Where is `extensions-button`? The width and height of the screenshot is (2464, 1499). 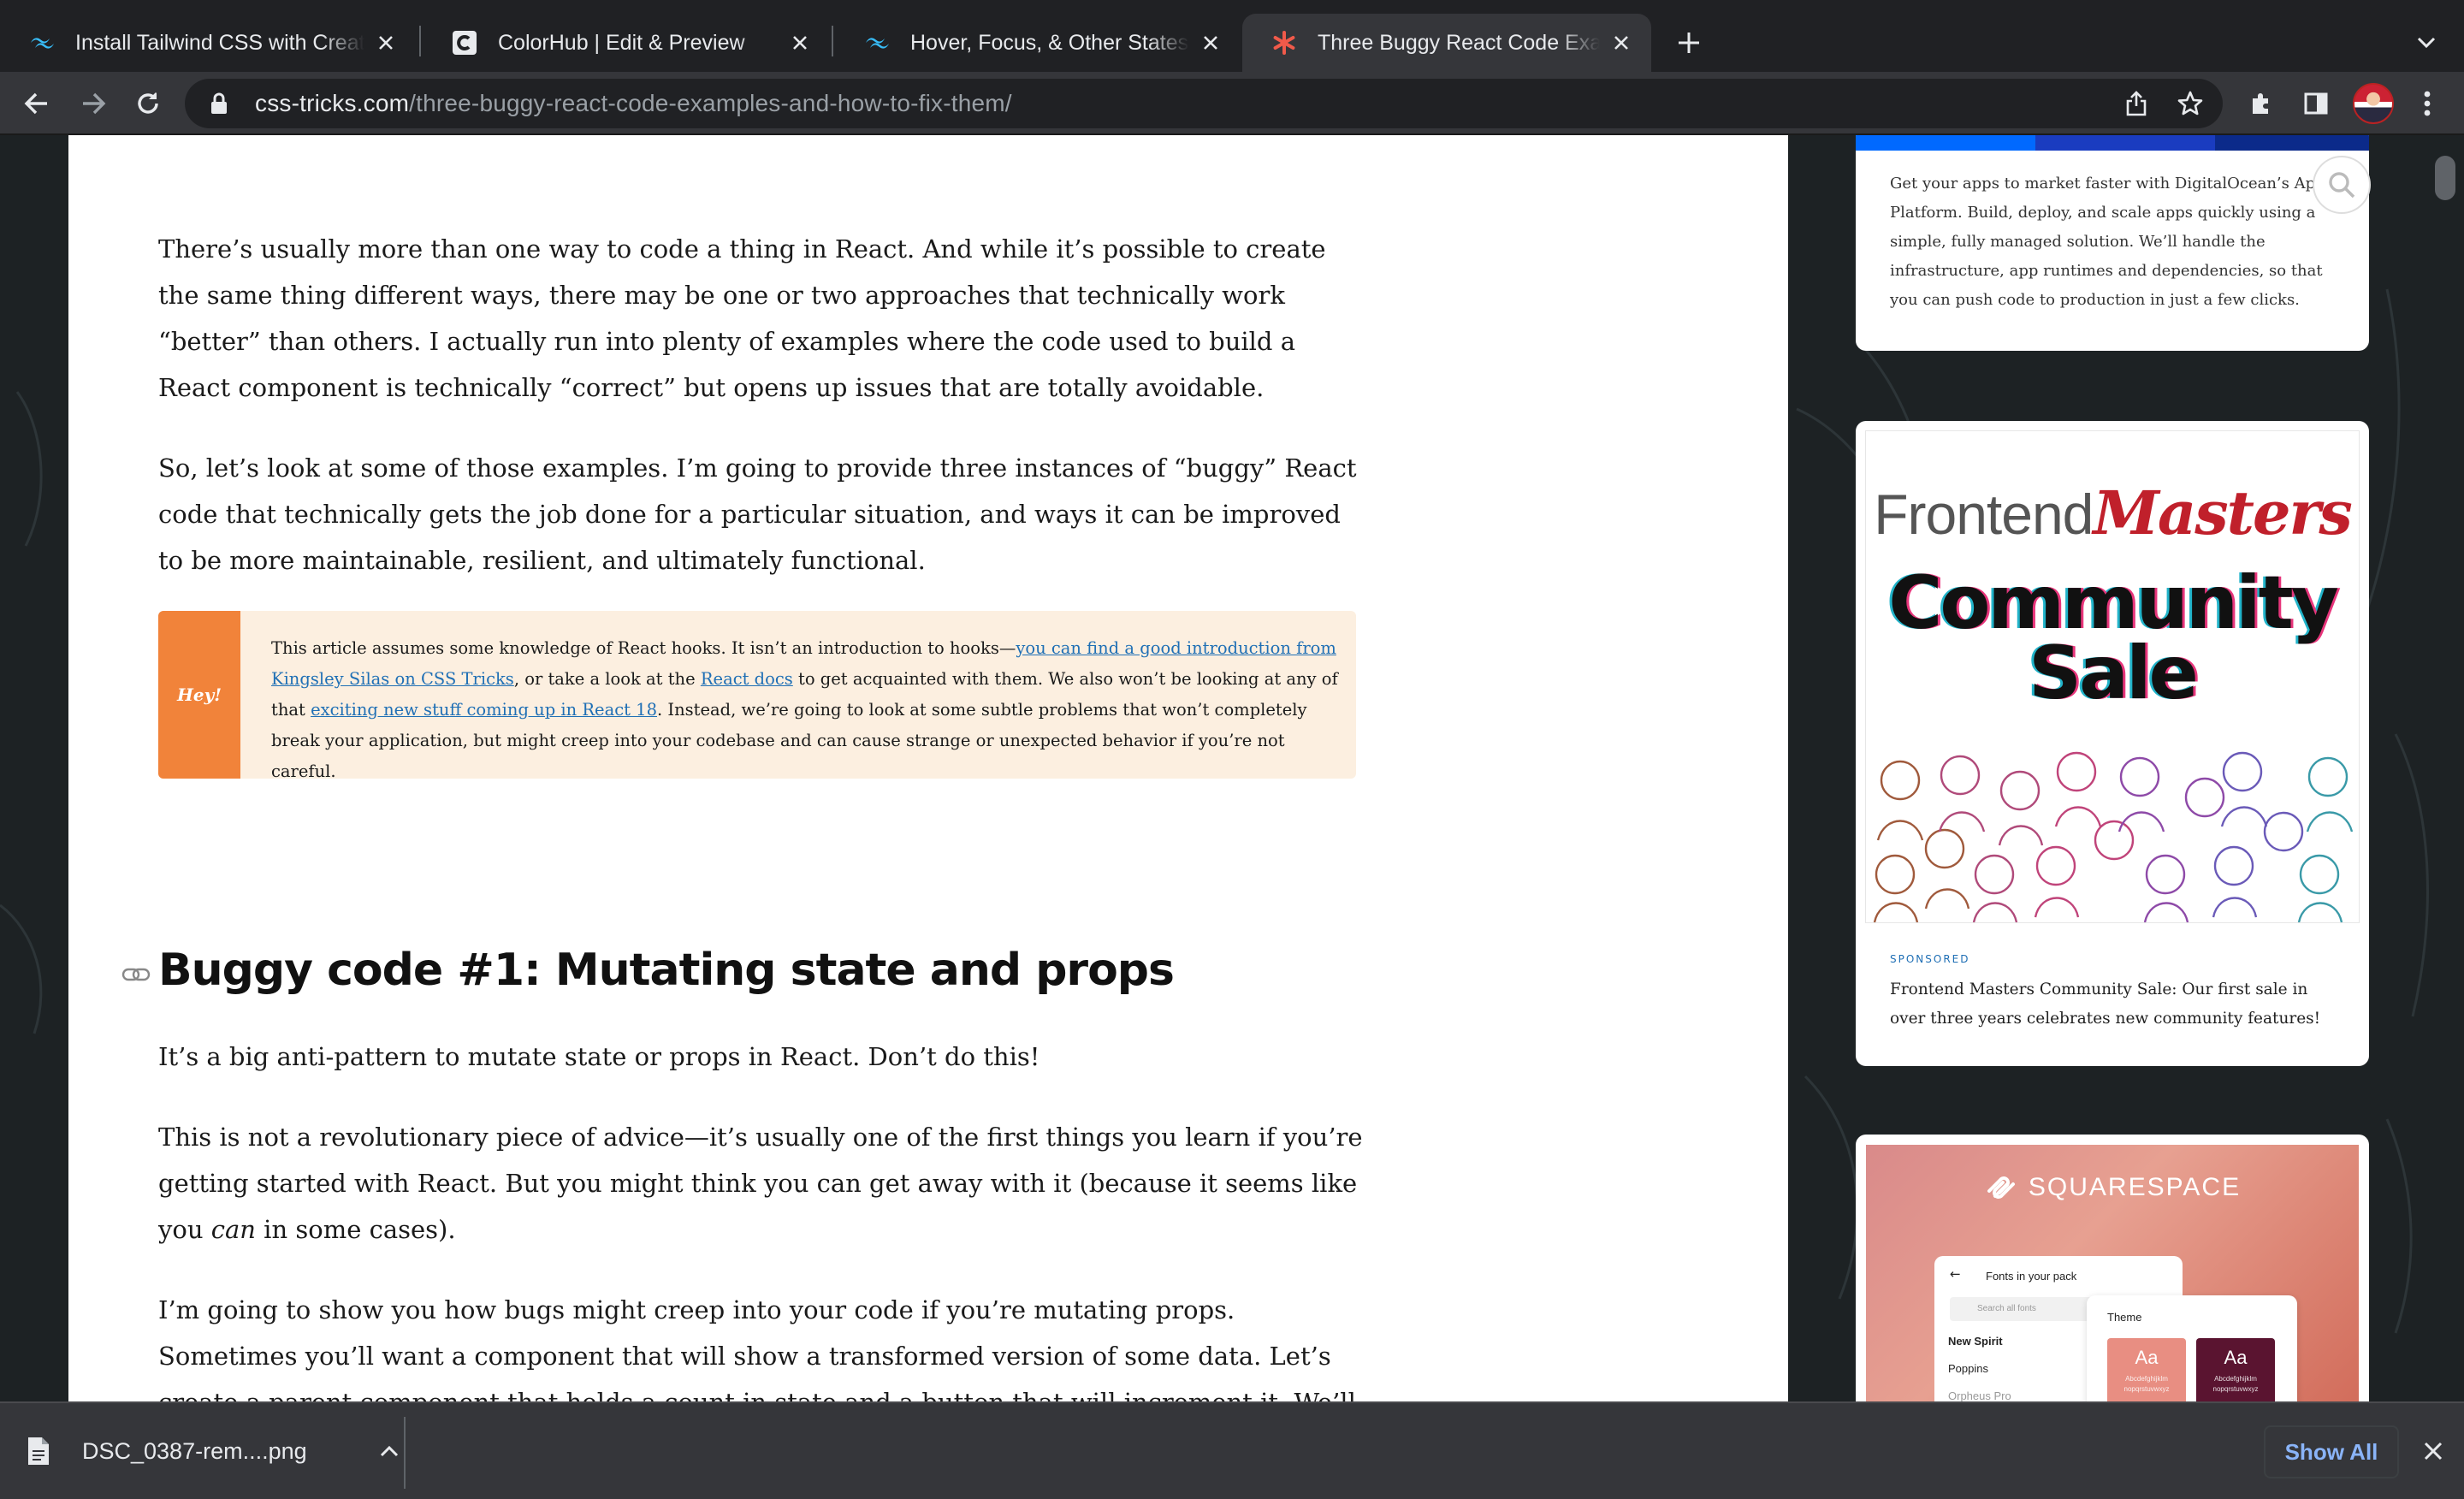 extensions-button is located at coordinates (2261, 103).